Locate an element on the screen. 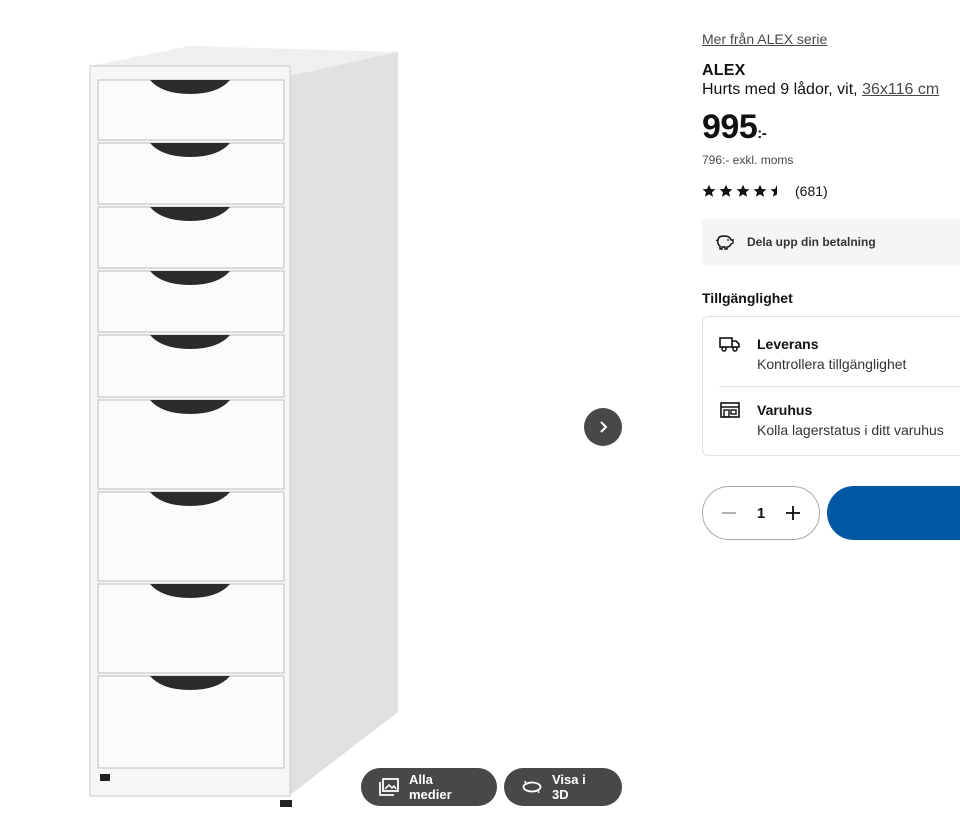  series-link: Mer från ALEX serie is located at coordinates (764, 39).